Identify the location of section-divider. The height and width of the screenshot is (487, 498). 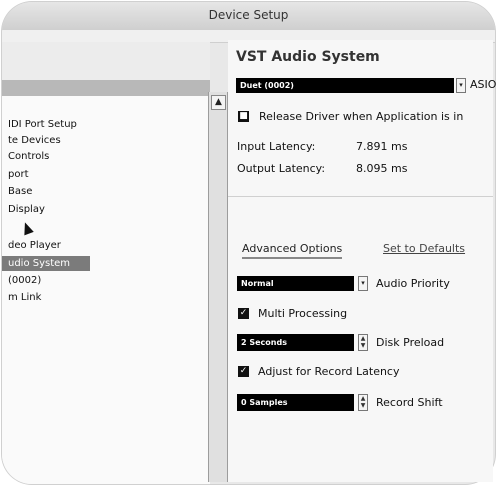
(360, 196).